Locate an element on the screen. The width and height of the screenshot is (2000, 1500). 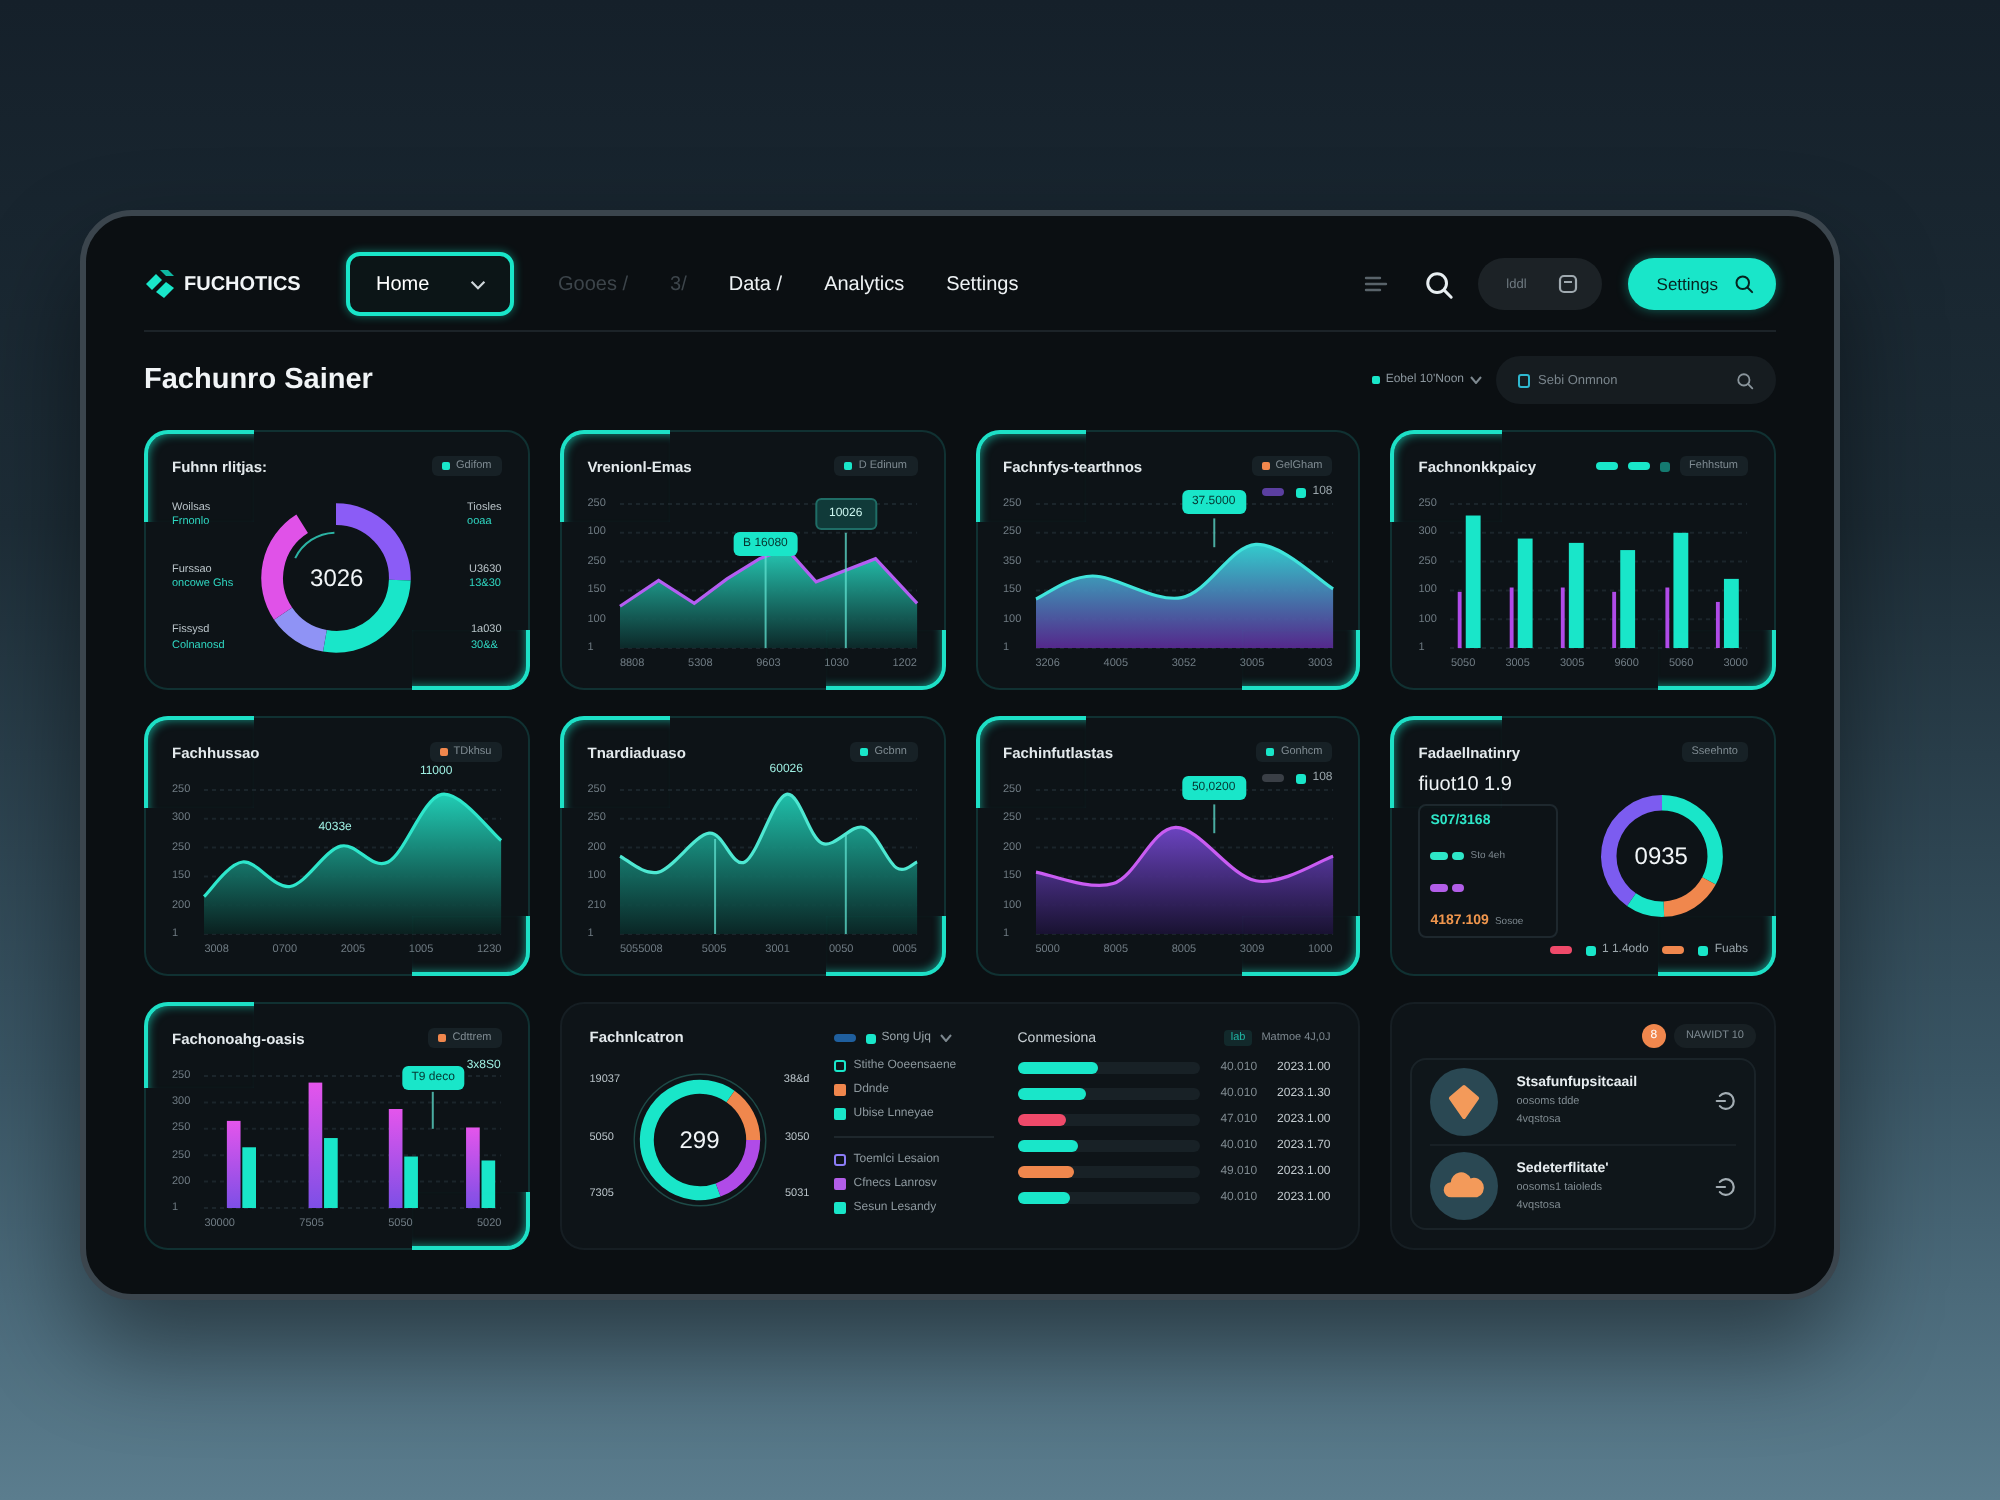
arc-line is located at coordinates (315, 545).